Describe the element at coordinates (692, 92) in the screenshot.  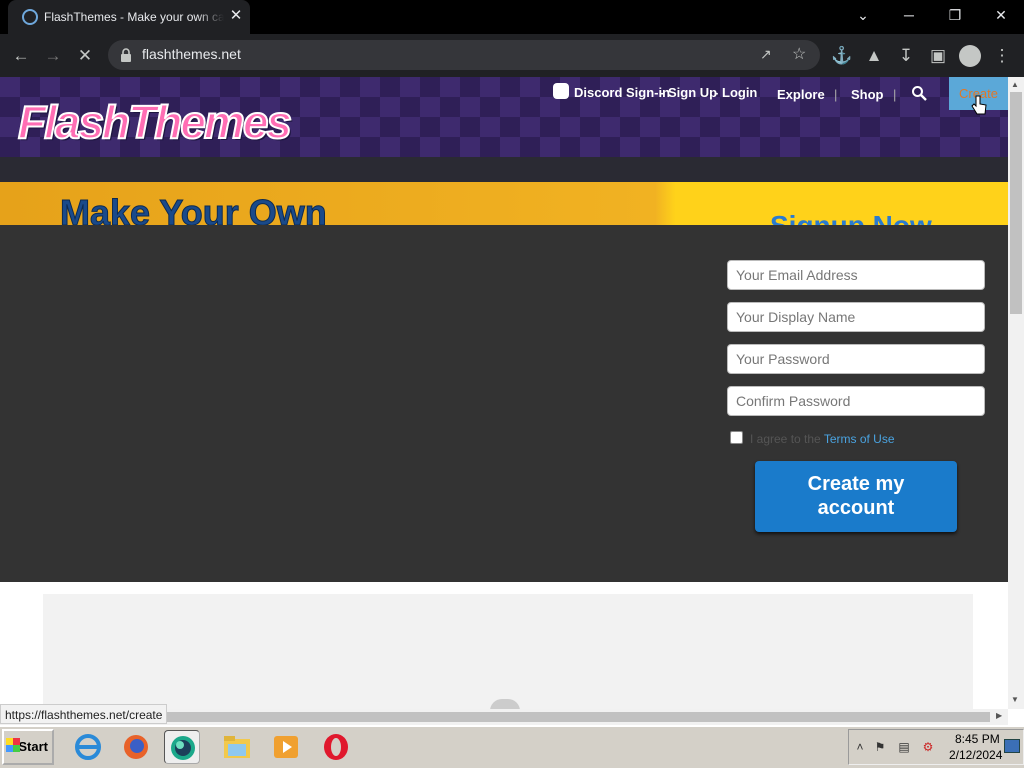
I see `signup-link: Sign Up` at that location.